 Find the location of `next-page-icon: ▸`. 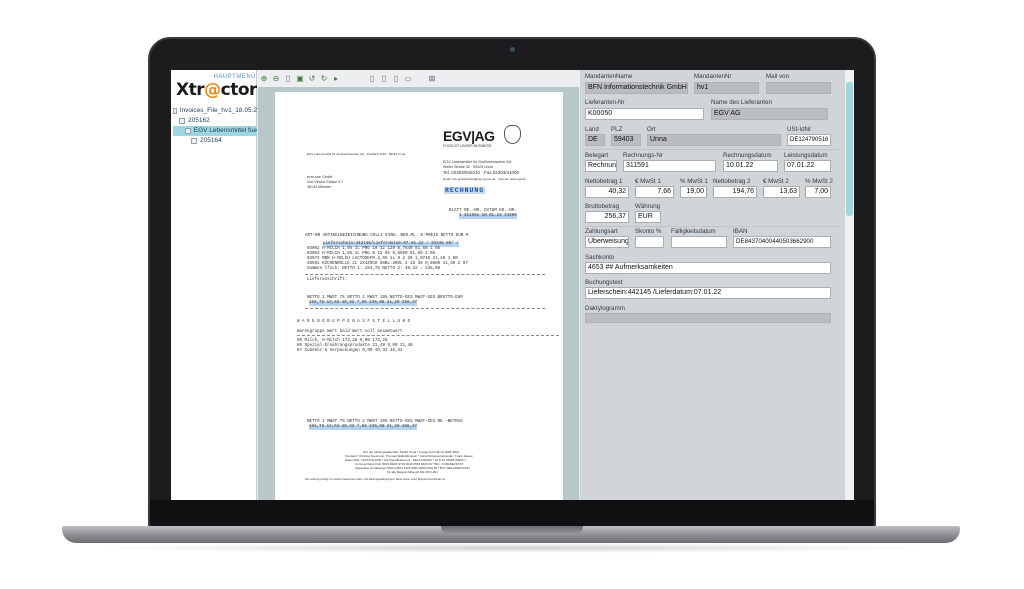

next-page-icon: ▸ is located at coordinates (336, 79).